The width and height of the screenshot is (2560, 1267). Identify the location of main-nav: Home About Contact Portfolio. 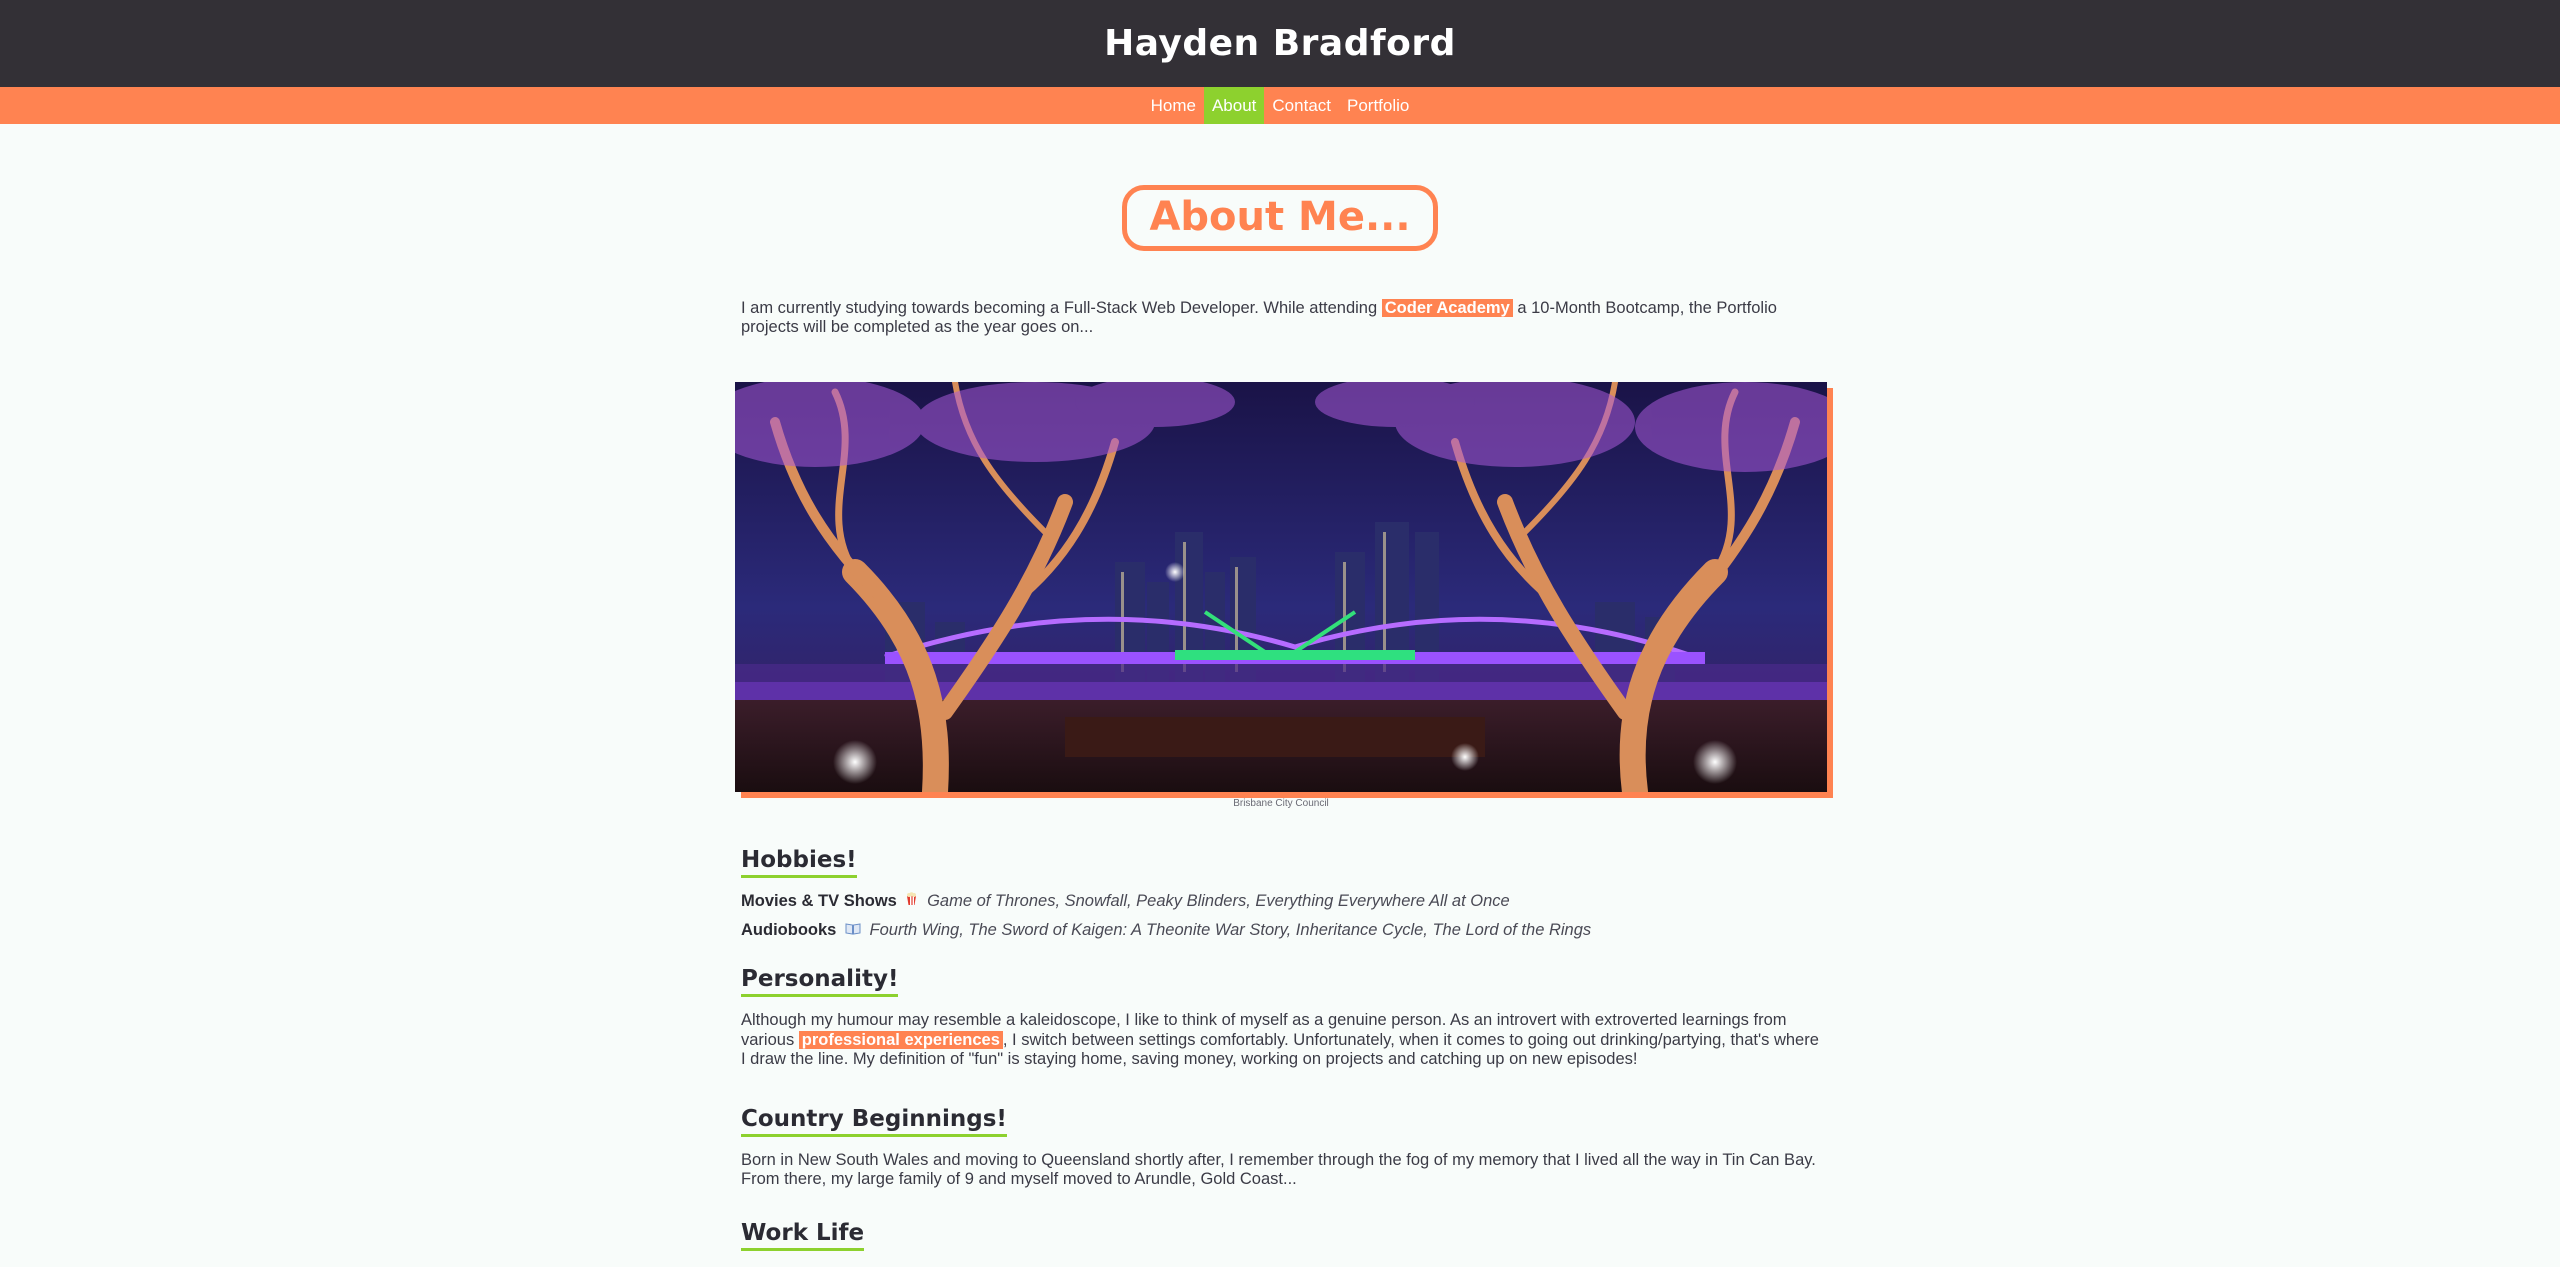
(1280, 105).